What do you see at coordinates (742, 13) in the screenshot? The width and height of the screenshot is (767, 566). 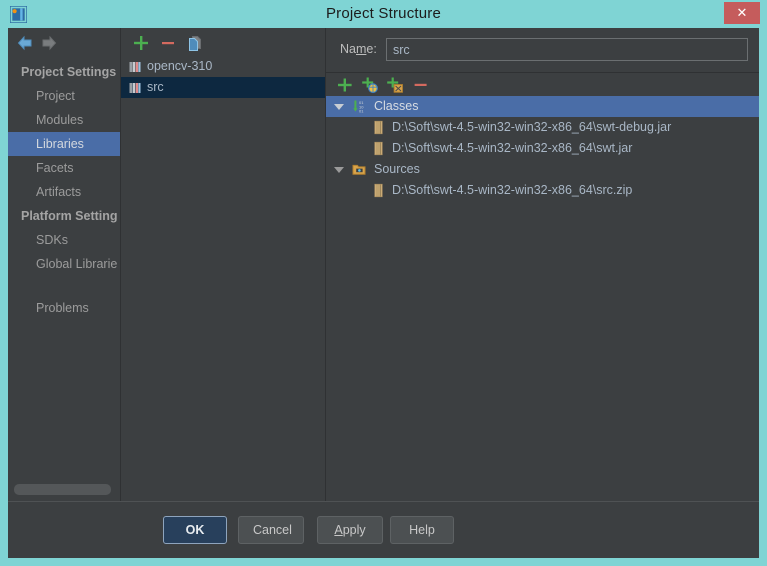 I see `close-button: ✕` at bounding box center [742, 13].